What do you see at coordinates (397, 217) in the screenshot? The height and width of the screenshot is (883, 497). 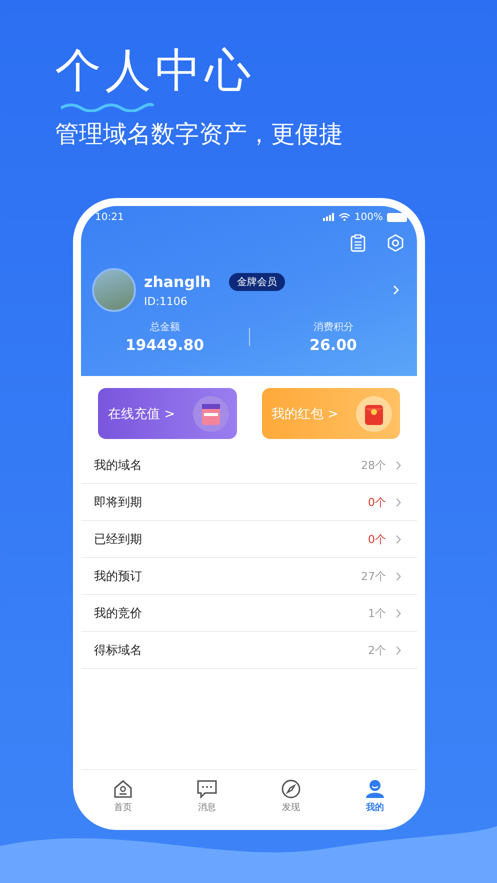 I see `battery-icon` at bounding box center [397, 217].